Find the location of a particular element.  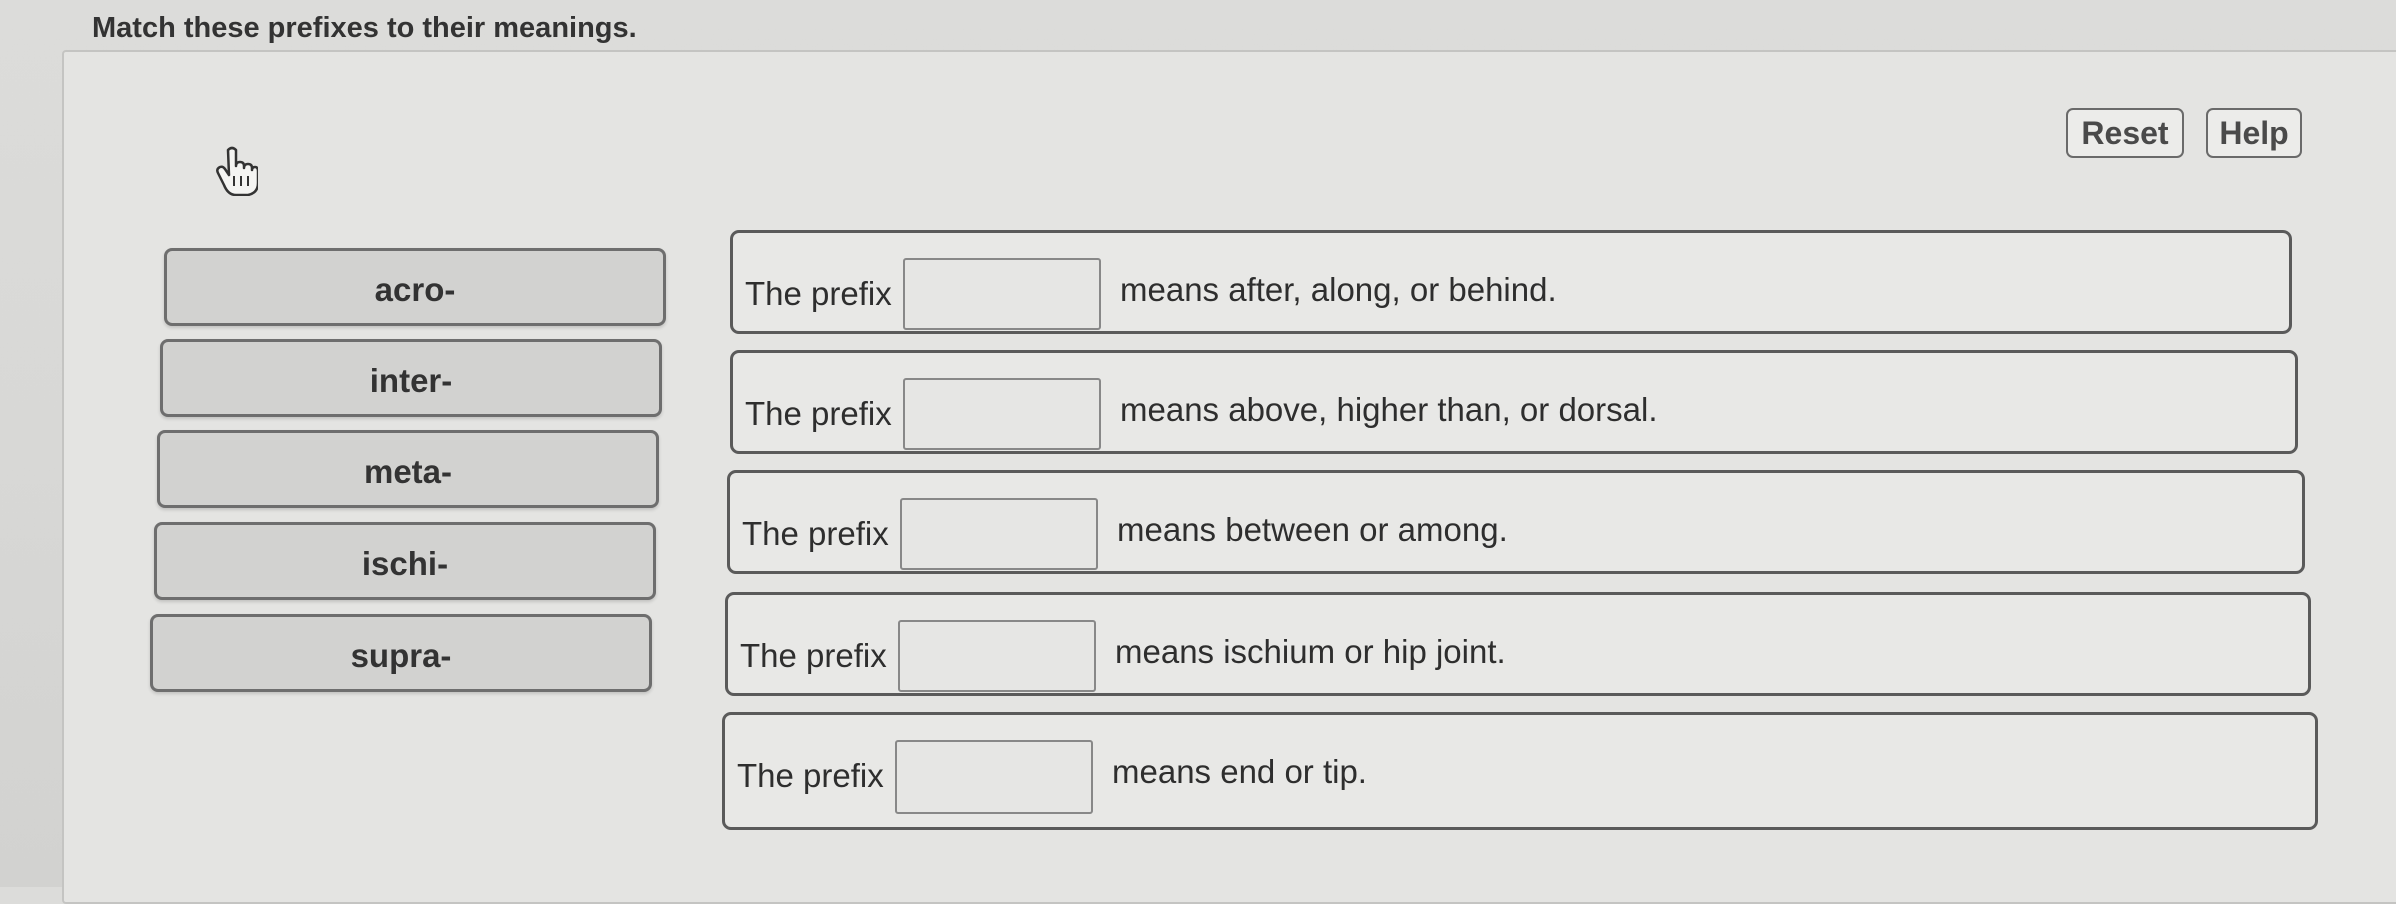

hand-pointer-icon is located at coordinates (237, 171).